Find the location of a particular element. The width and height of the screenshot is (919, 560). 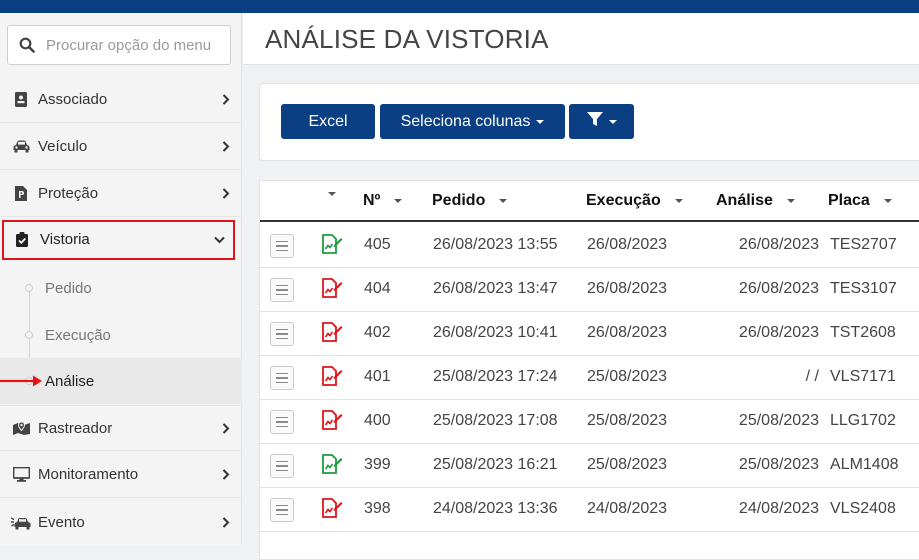

cell-placa: LLG1702 is located at coordinates (863, 420).